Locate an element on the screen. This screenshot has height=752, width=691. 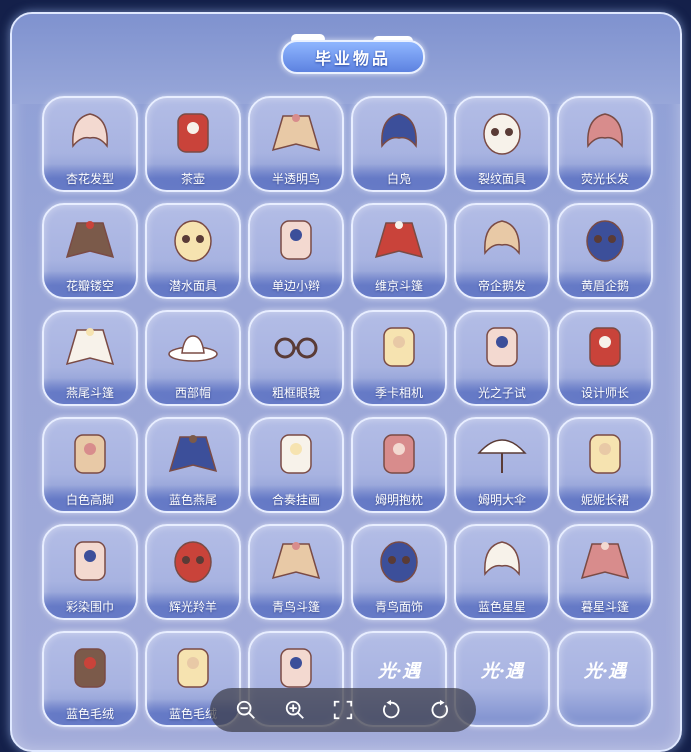
item-label: 姆明抱枕 is located at coordinates (399, 498).